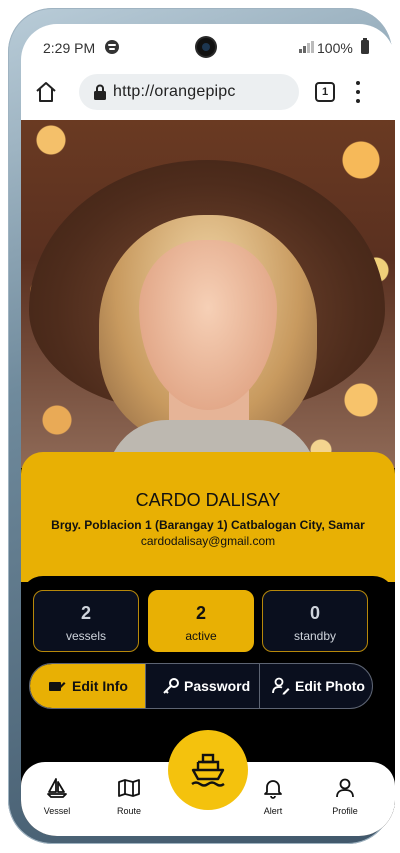 The image size is (400, 853). I want to click on bell-icon, so click(273, 789).